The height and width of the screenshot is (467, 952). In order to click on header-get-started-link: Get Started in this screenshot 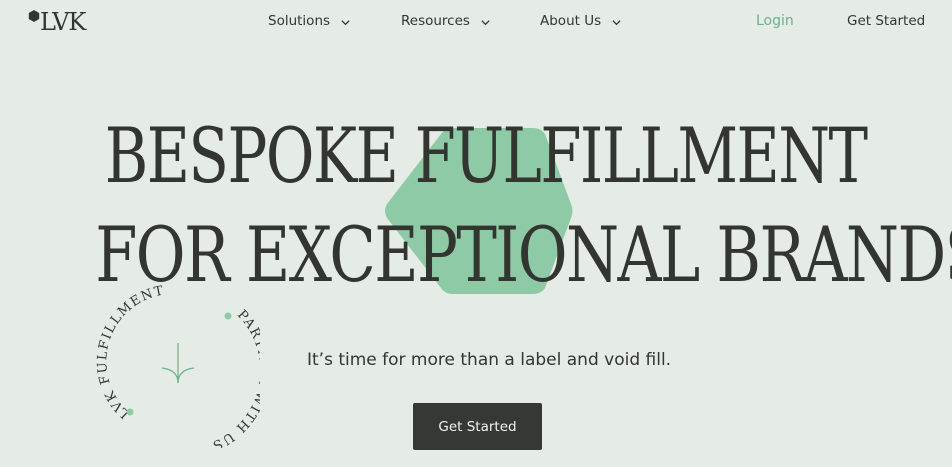, I will do `click(886, 21)`.